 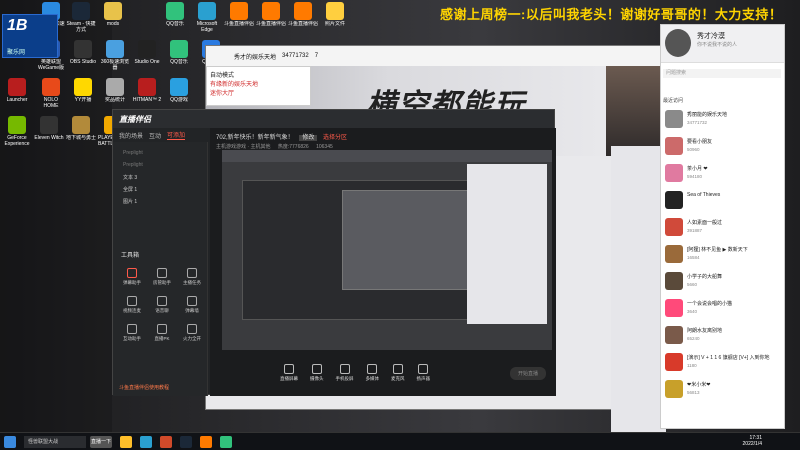 I want to click on desktop-icon: 地下城与勇士, so click(x=81, y=131).